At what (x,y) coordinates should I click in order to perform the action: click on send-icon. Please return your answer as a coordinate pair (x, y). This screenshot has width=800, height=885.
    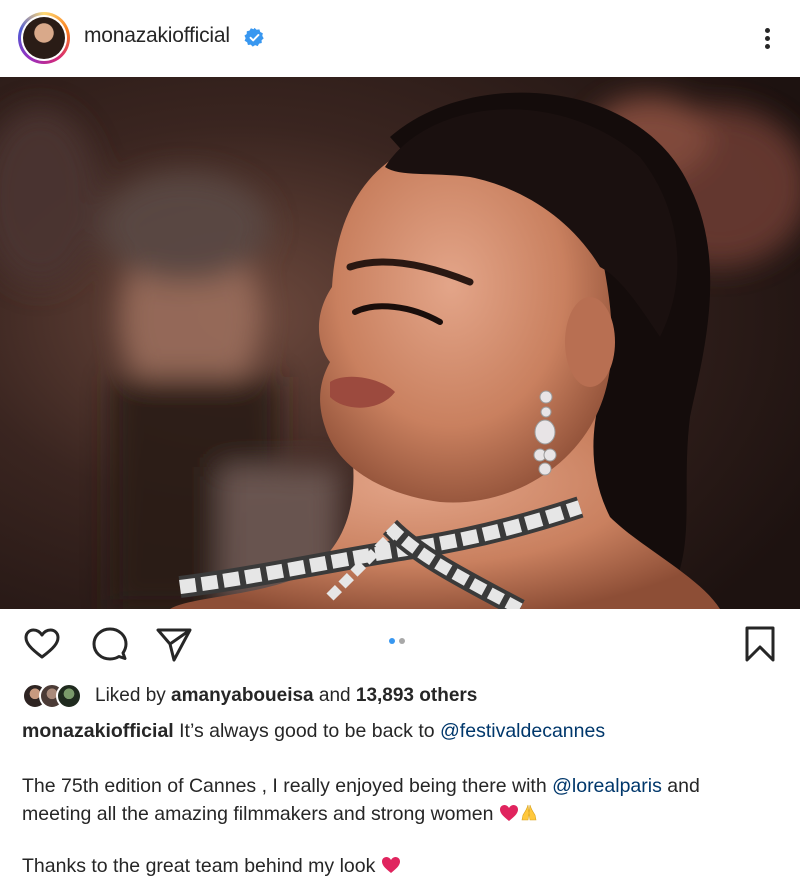
    Looking at the image, I should click on (174, 644).